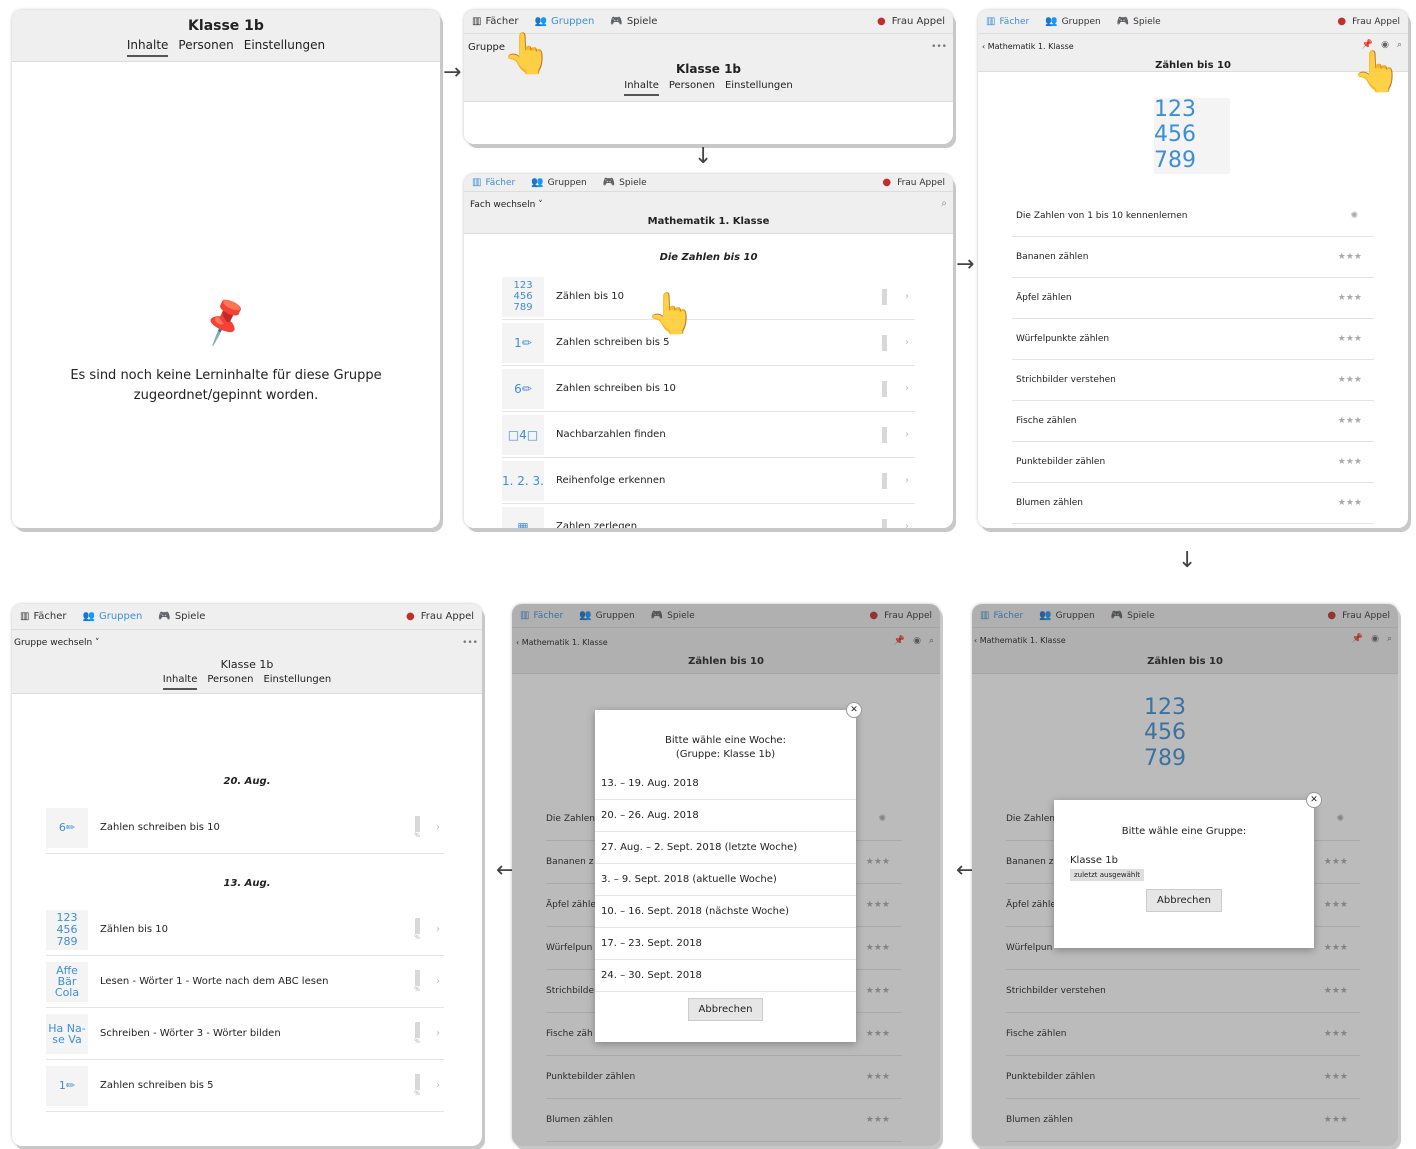  What do you see at coordinates (725, 816) in the screenshot?
I see `week-option: 20. – 26. Aug. 2018` at bounding box center [725, 816].